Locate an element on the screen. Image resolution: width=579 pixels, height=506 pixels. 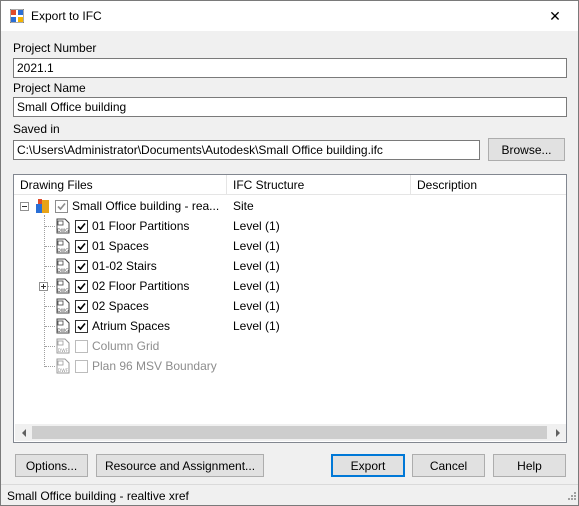
collapse-icon is located at coordinates (24, 206).